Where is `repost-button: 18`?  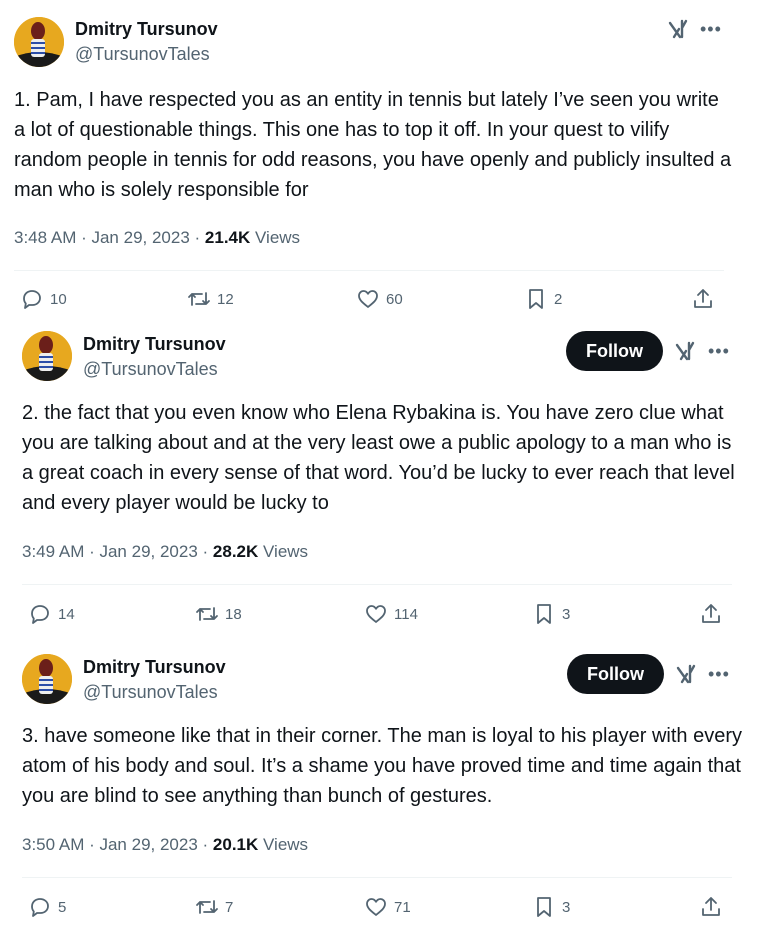 repost-button: 18 is located at coordinates (218, 614).